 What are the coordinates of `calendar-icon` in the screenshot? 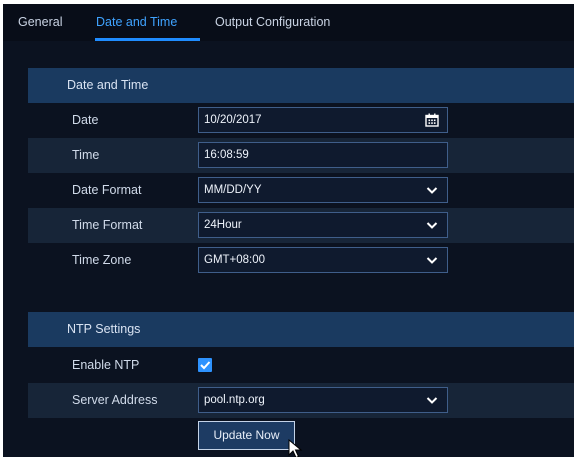 It's located at (432, 120).